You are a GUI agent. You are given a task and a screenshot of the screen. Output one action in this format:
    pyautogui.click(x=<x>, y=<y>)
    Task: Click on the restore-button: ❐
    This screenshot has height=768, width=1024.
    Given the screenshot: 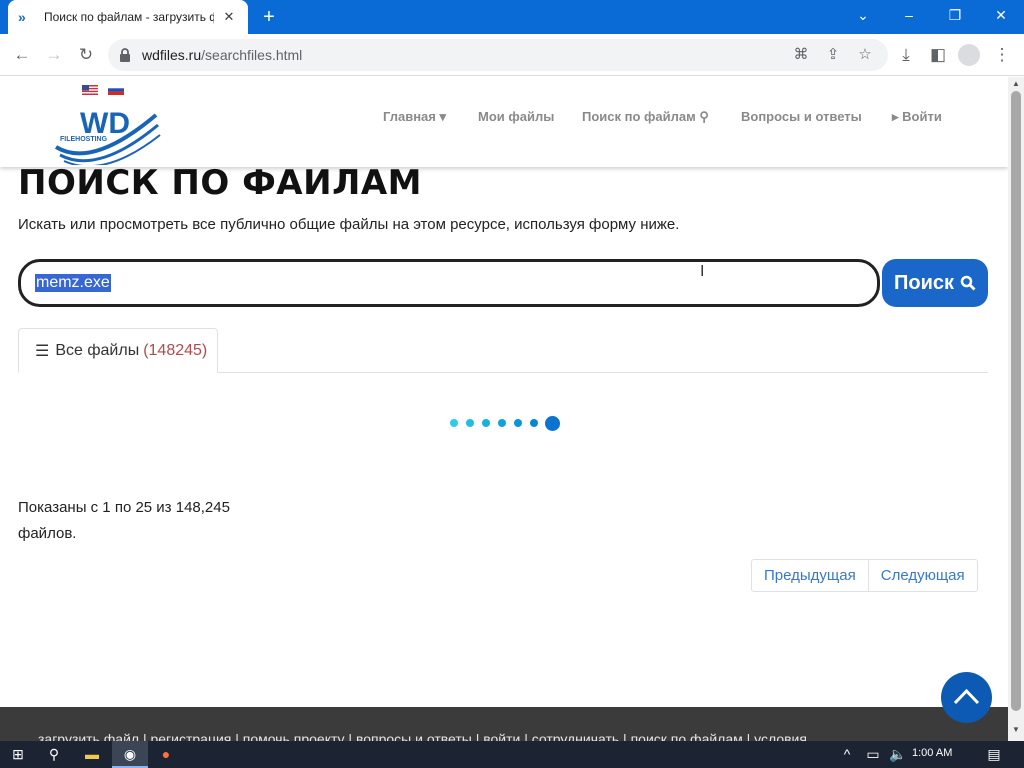 What is the action you would take?
    pyautogui.click(x=955, y=17)
    